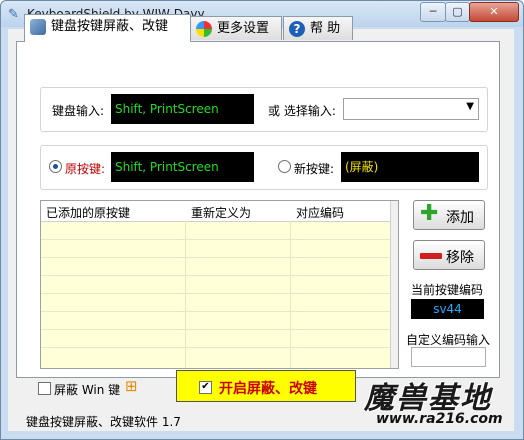 The height and width of the screenshot is (440, 524). I want to click on minimize-icon: ─, so click(433, 11).